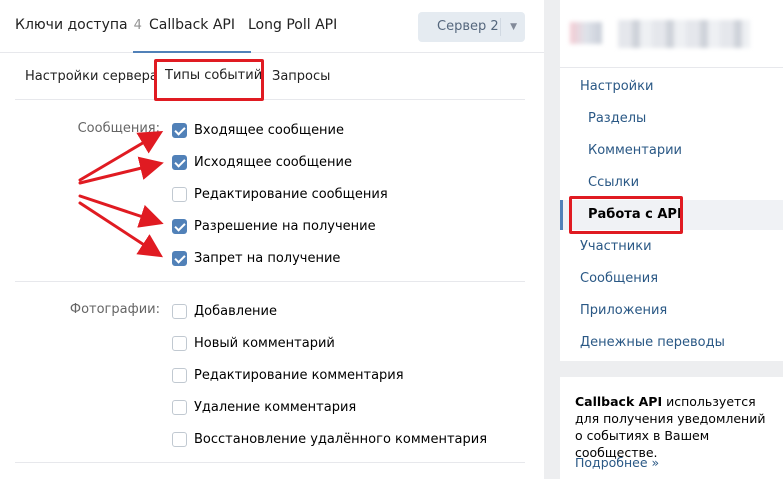 This screenshot has height=479, width=783. I want to click on checkbox-photo-comment-edit: Редактирование комментария, so click(288, 375).